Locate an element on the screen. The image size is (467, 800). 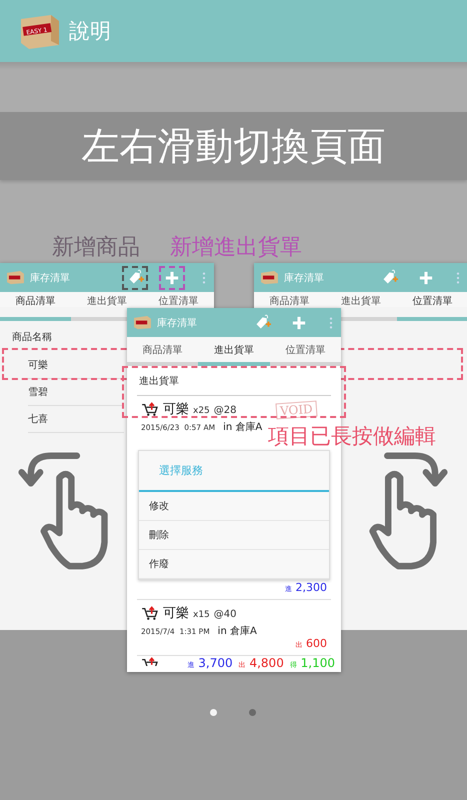
callout-label: 新增商品 is located at coordinates (96, 248).